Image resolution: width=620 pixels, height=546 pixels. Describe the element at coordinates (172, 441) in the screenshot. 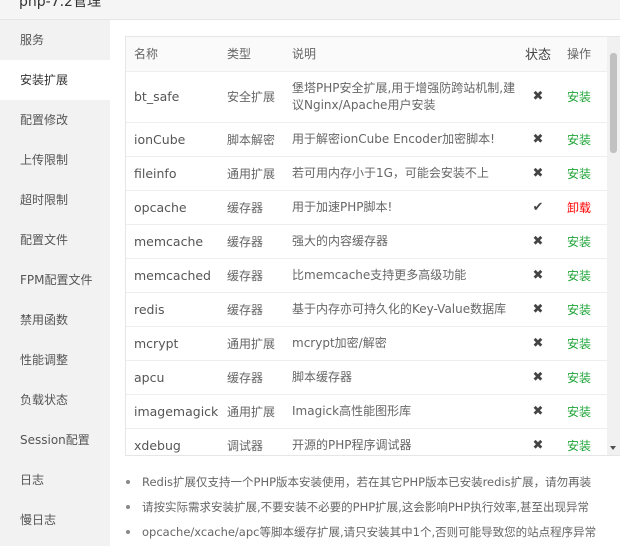

I see `extension-name: xdebug` at that location.